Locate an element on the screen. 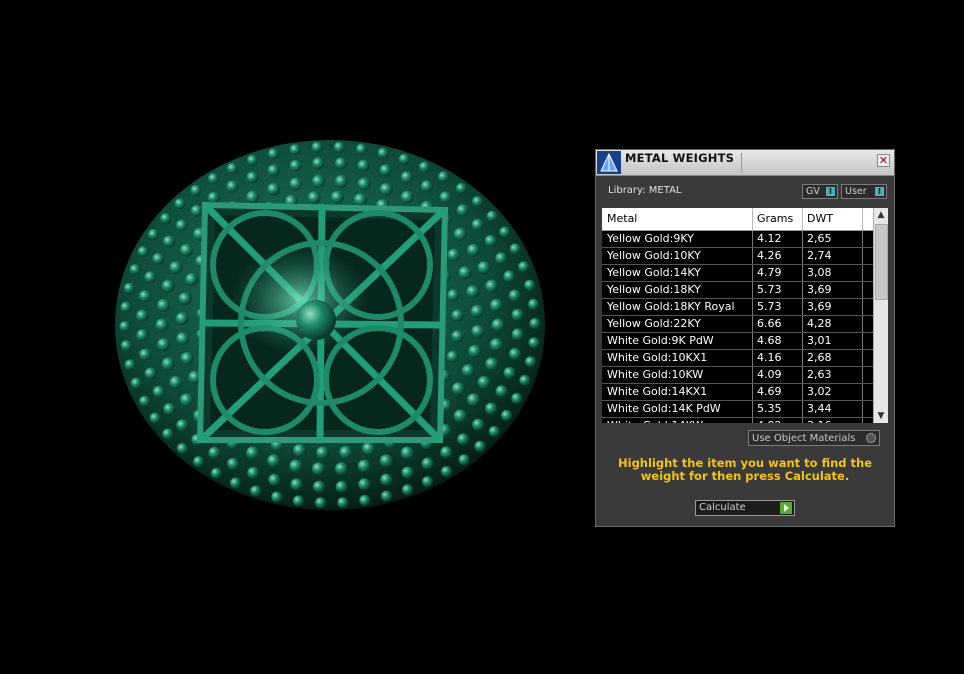 The height and width of the screenshot is (674, 964). use-object-materials-option: Use Object Materials is located at coordinates (814, 438).